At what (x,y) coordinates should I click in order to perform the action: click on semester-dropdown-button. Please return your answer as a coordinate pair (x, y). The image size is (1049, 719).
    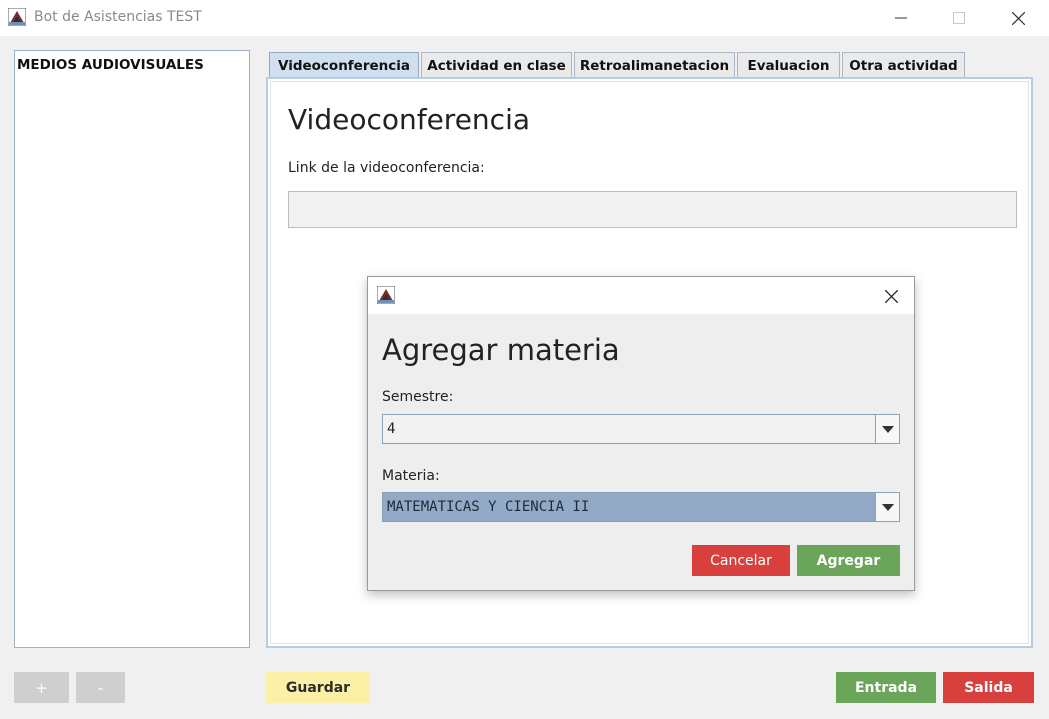
    Looking at the image, I should click on (887, 429).